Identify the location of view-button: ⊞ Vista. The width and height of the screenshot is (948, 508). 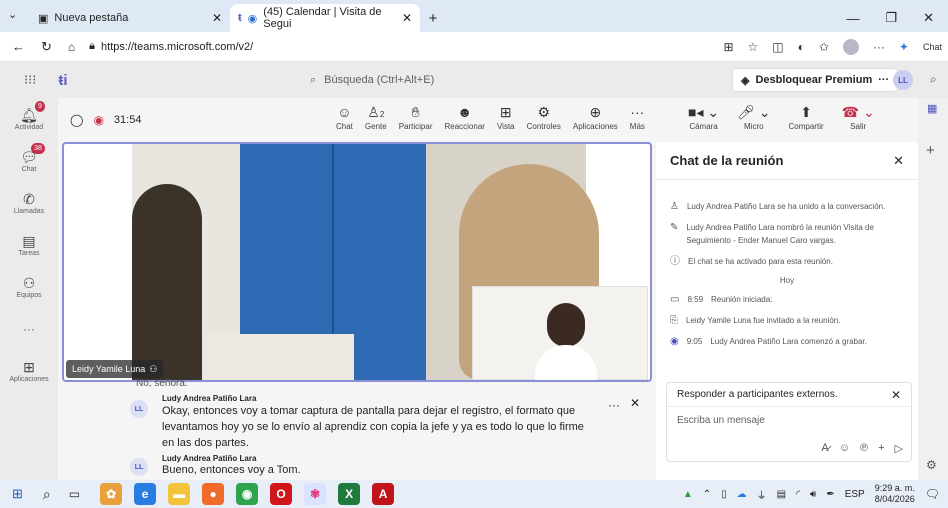
(506, 117).